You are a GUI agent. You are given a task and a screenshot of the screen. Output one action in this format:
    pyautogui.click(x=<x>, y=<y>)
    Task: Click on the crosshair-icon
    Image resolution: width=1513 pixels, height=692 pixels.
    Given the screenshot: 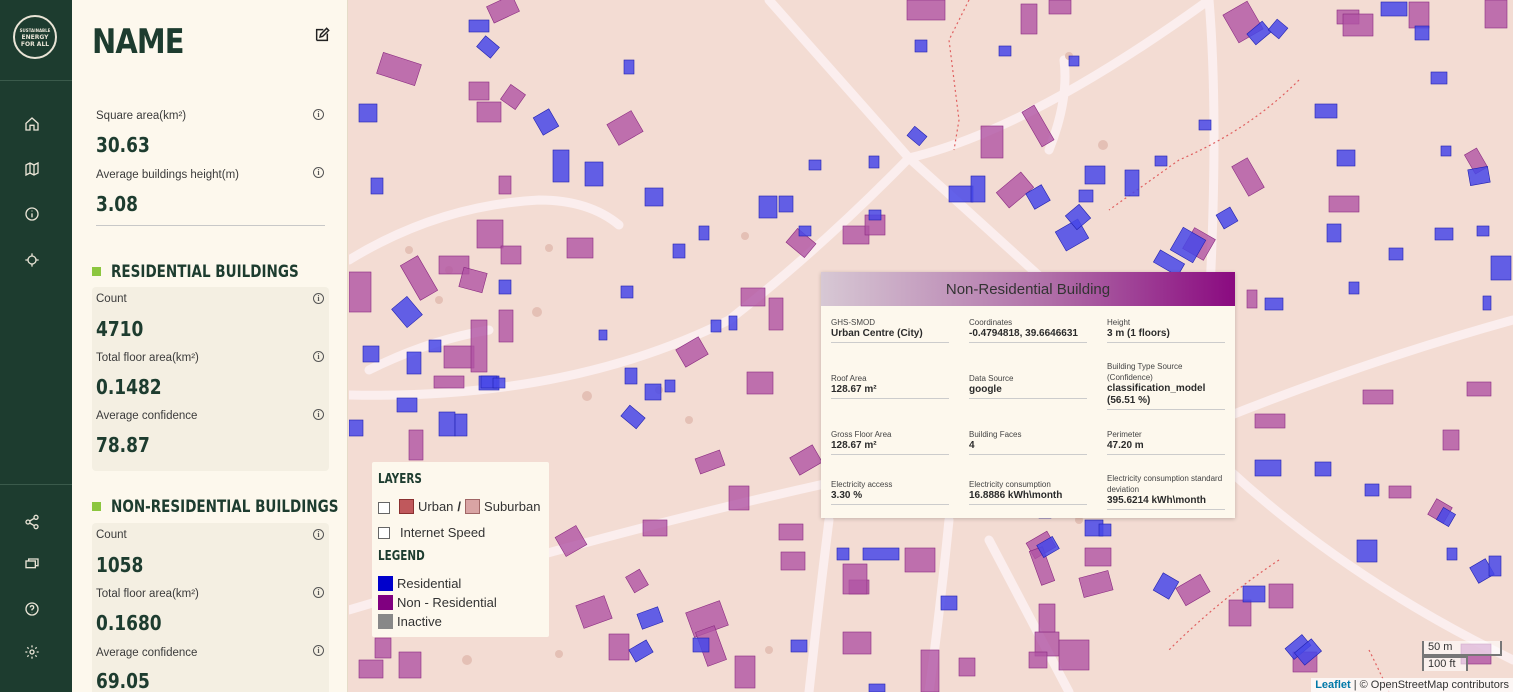 What is the action you would take?
    pyautogui.click(x=32, y=260)
    